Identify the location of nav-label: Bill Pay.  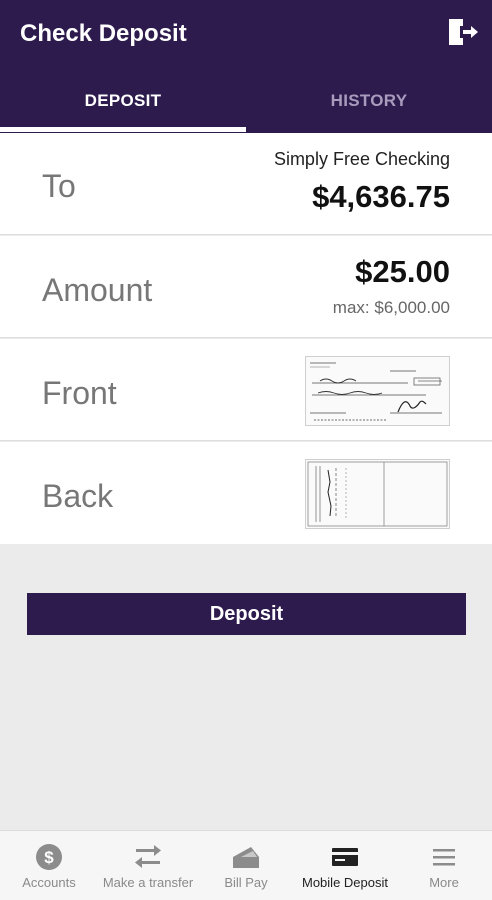
(246, 882).